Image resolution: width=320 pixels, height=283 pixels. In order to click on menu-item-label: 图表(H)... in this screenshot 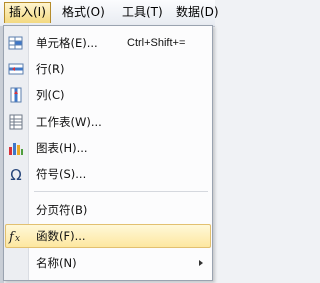, I will do `click(62, 148)`.